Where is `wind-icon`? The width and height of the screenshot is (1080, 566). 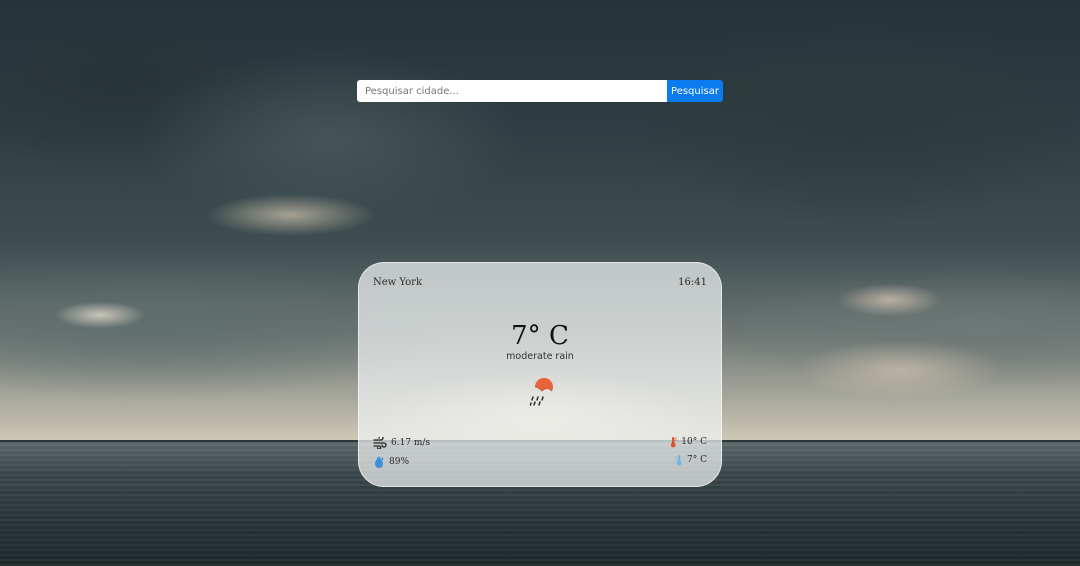 wind-icon is located at coordinates (380, 443).